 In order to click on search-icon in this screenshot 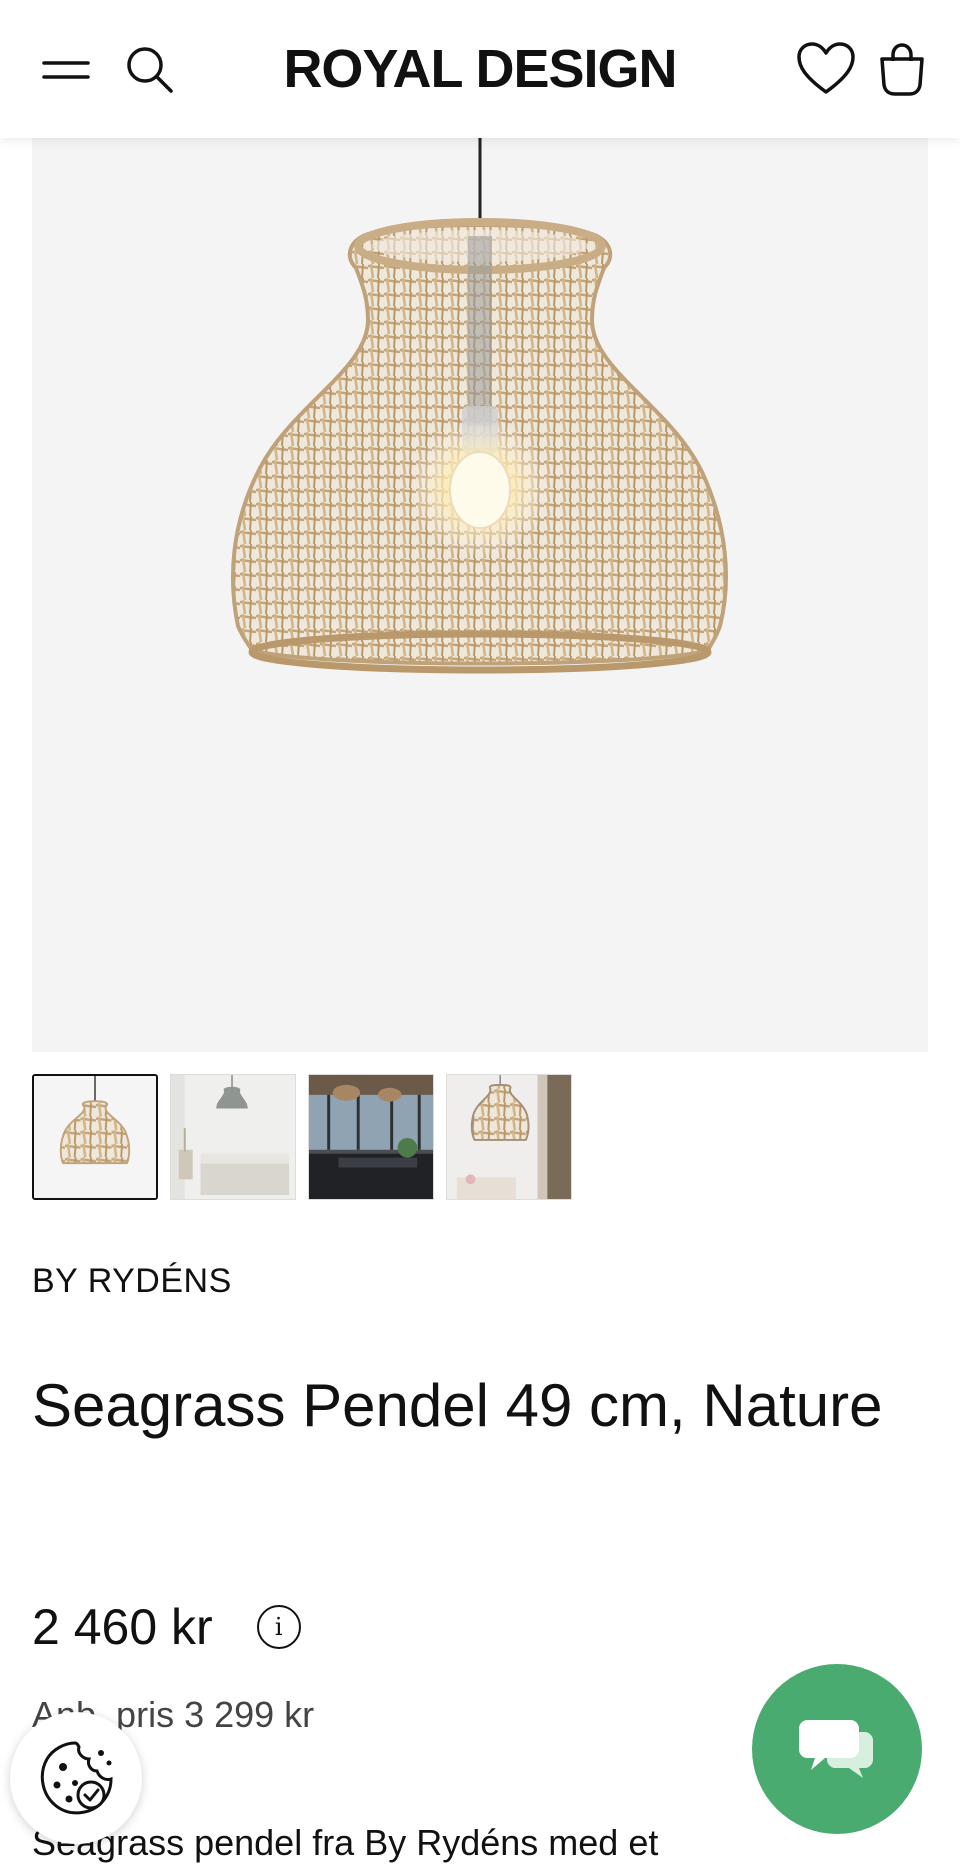, I will do `click(150, 70)`.